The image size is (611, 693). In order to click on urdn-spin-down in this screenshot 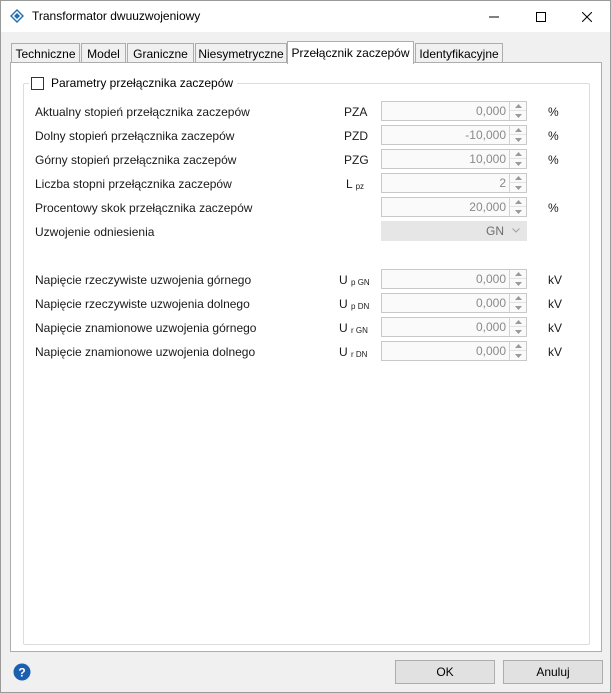, I will do `click(518, 355)`.